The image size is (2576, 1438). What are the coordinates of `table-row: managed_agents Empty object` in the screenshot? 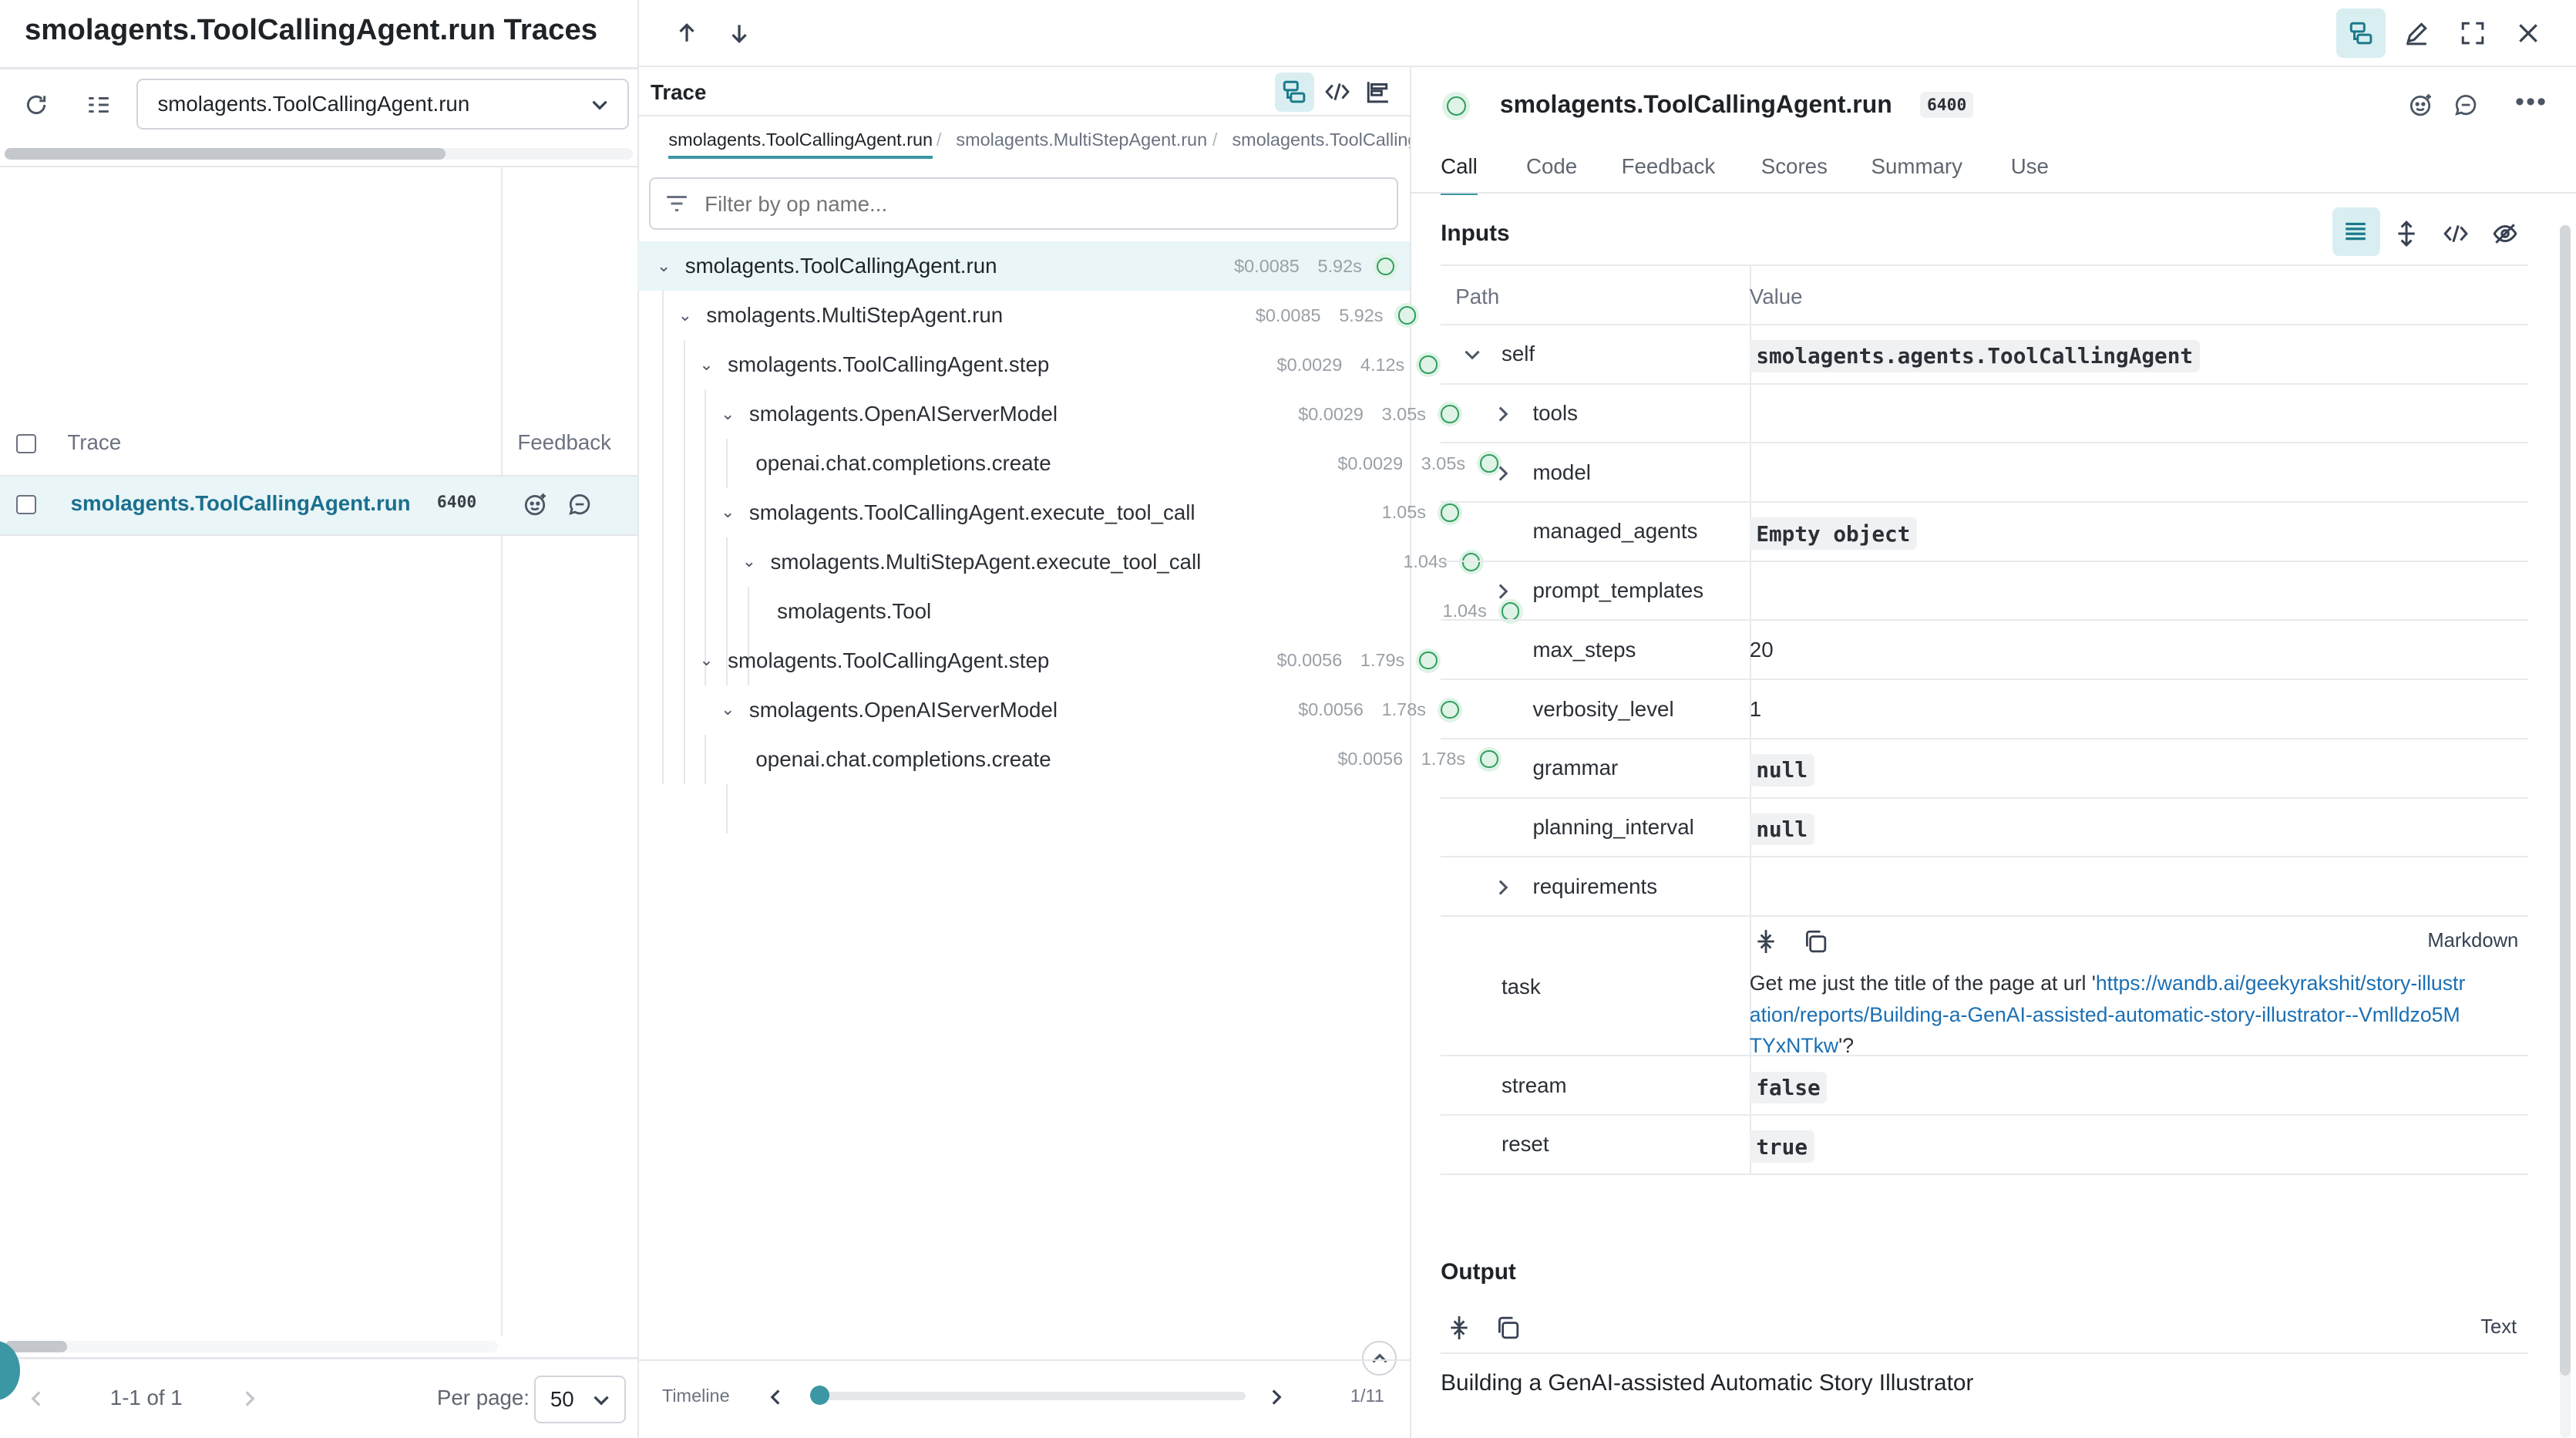 It's located at (1985, 532).